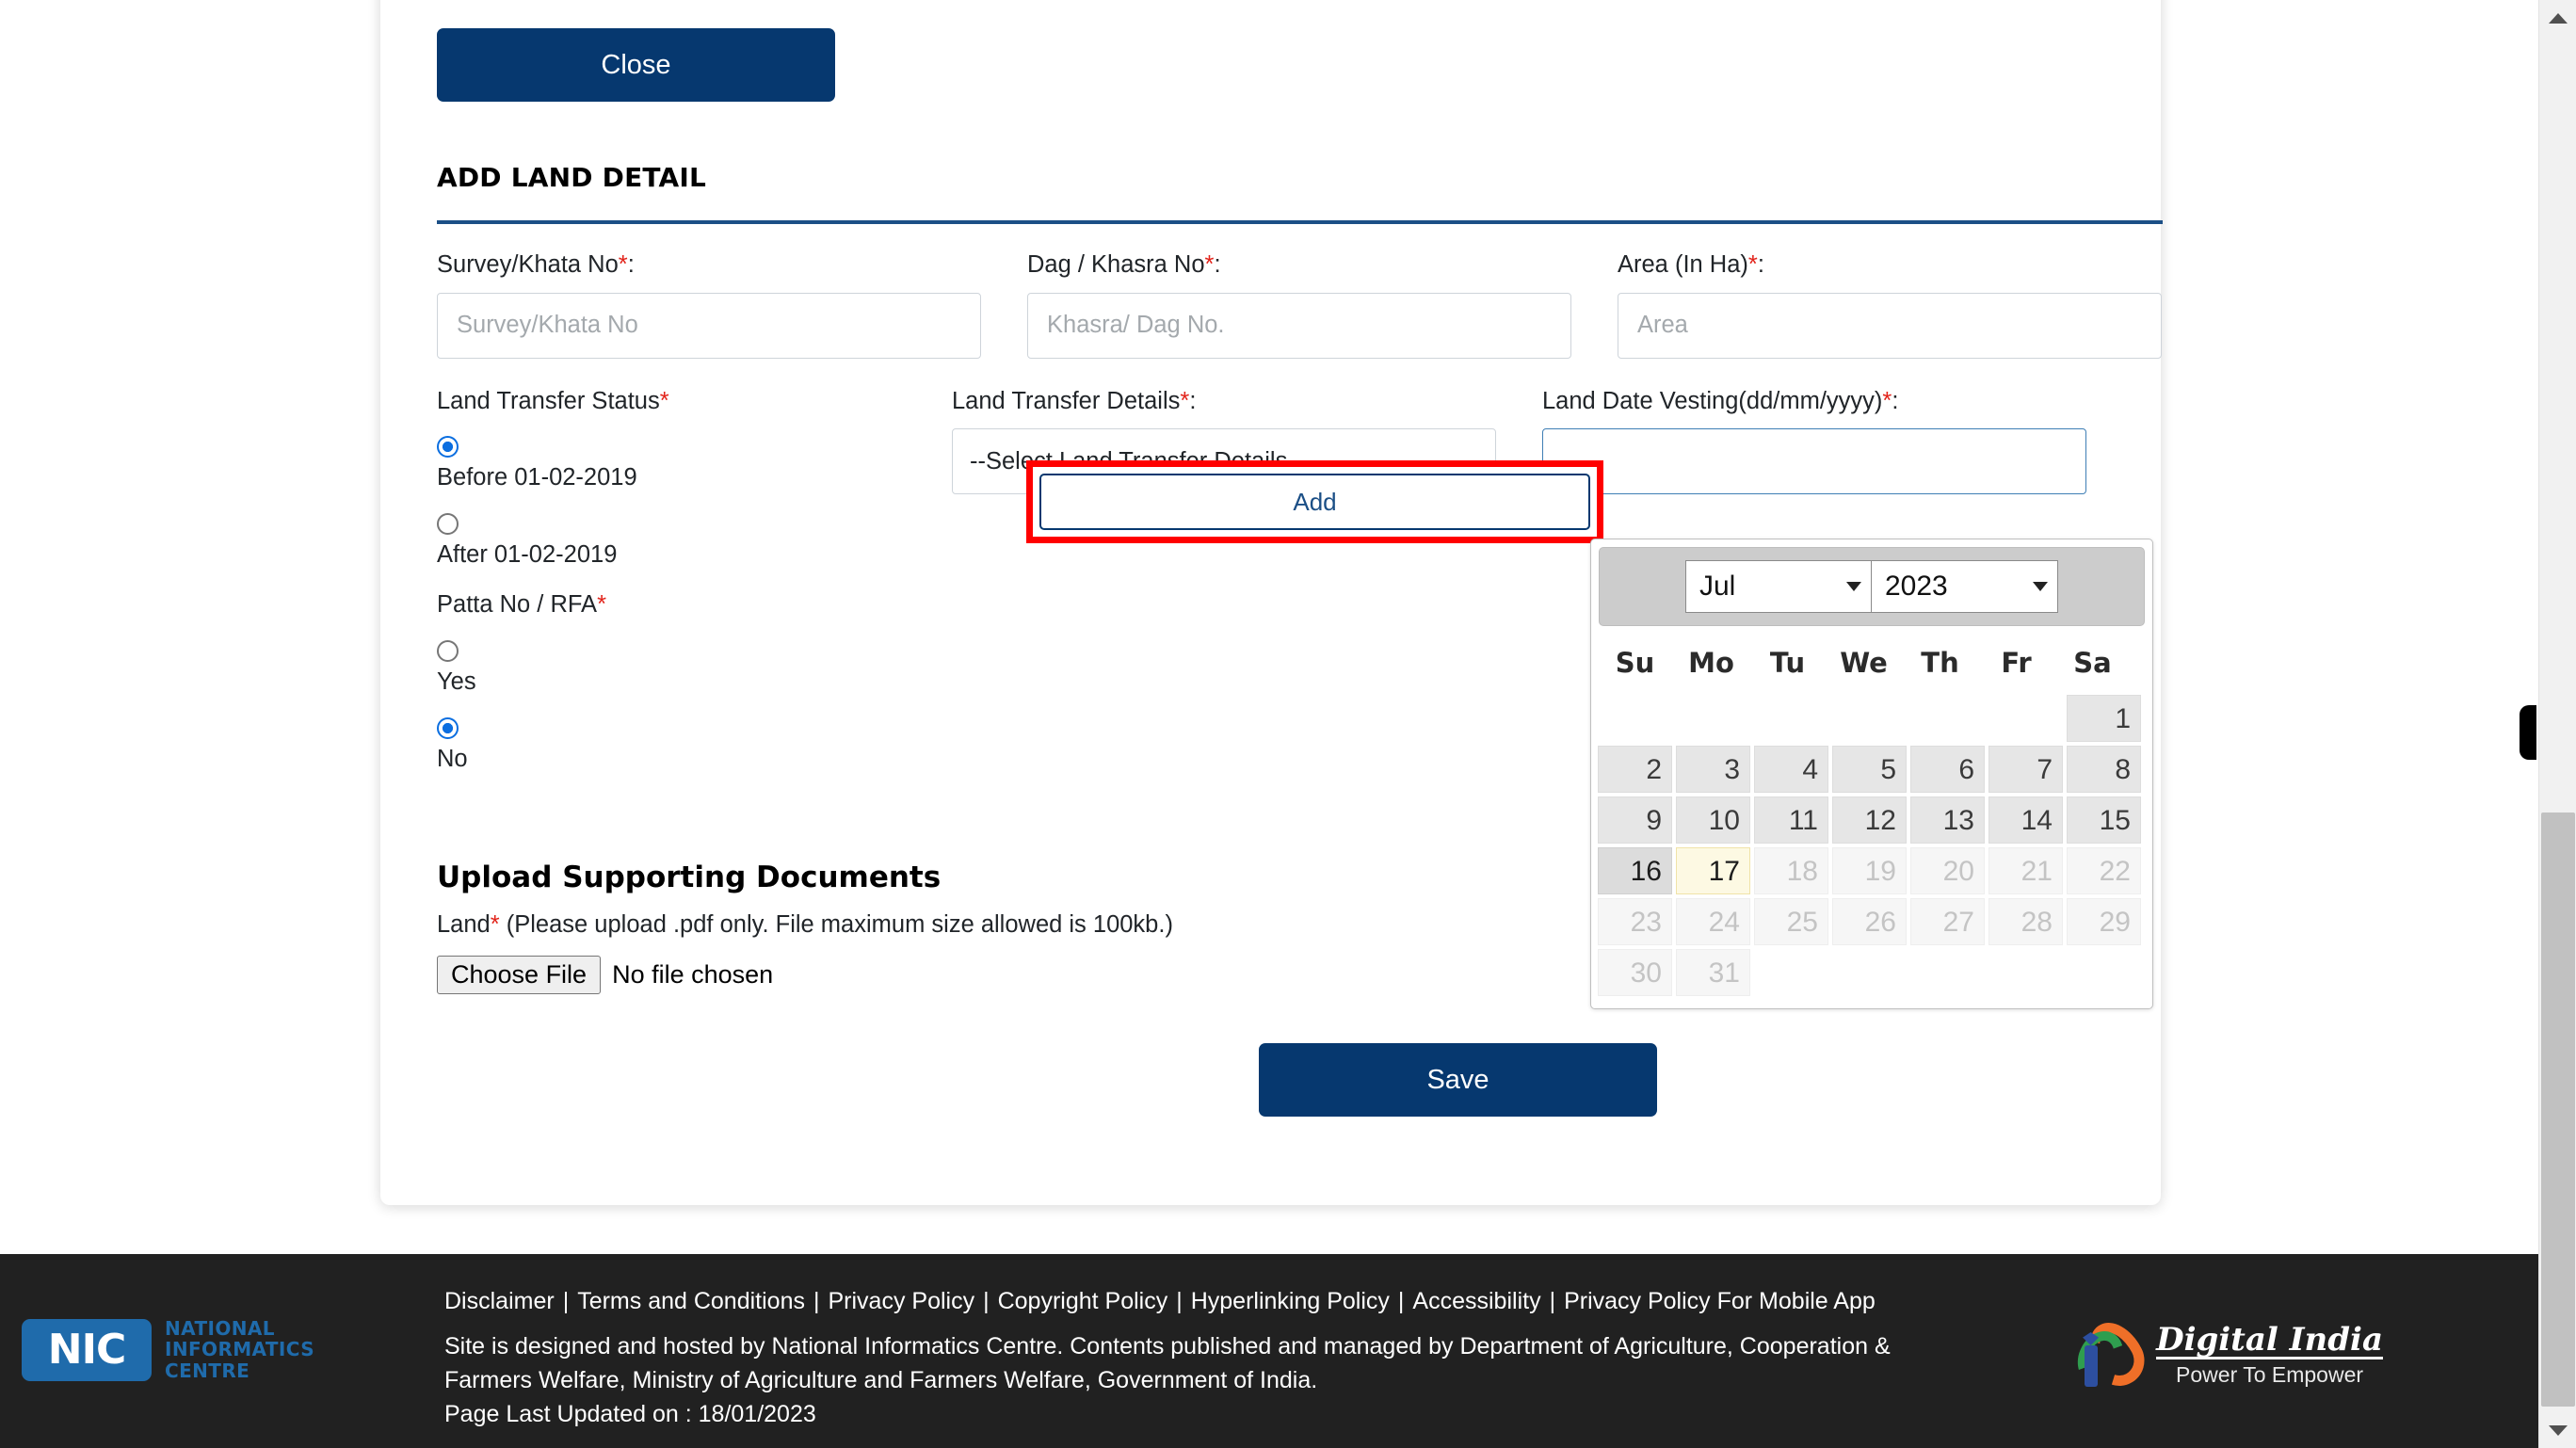 The height and width of the screenshot is (1448, 2576). What do you see at coordinates (2104, 770) in the screenshot?
I see `datepicker-day-8: 8` at bounding box center [2104, 770].